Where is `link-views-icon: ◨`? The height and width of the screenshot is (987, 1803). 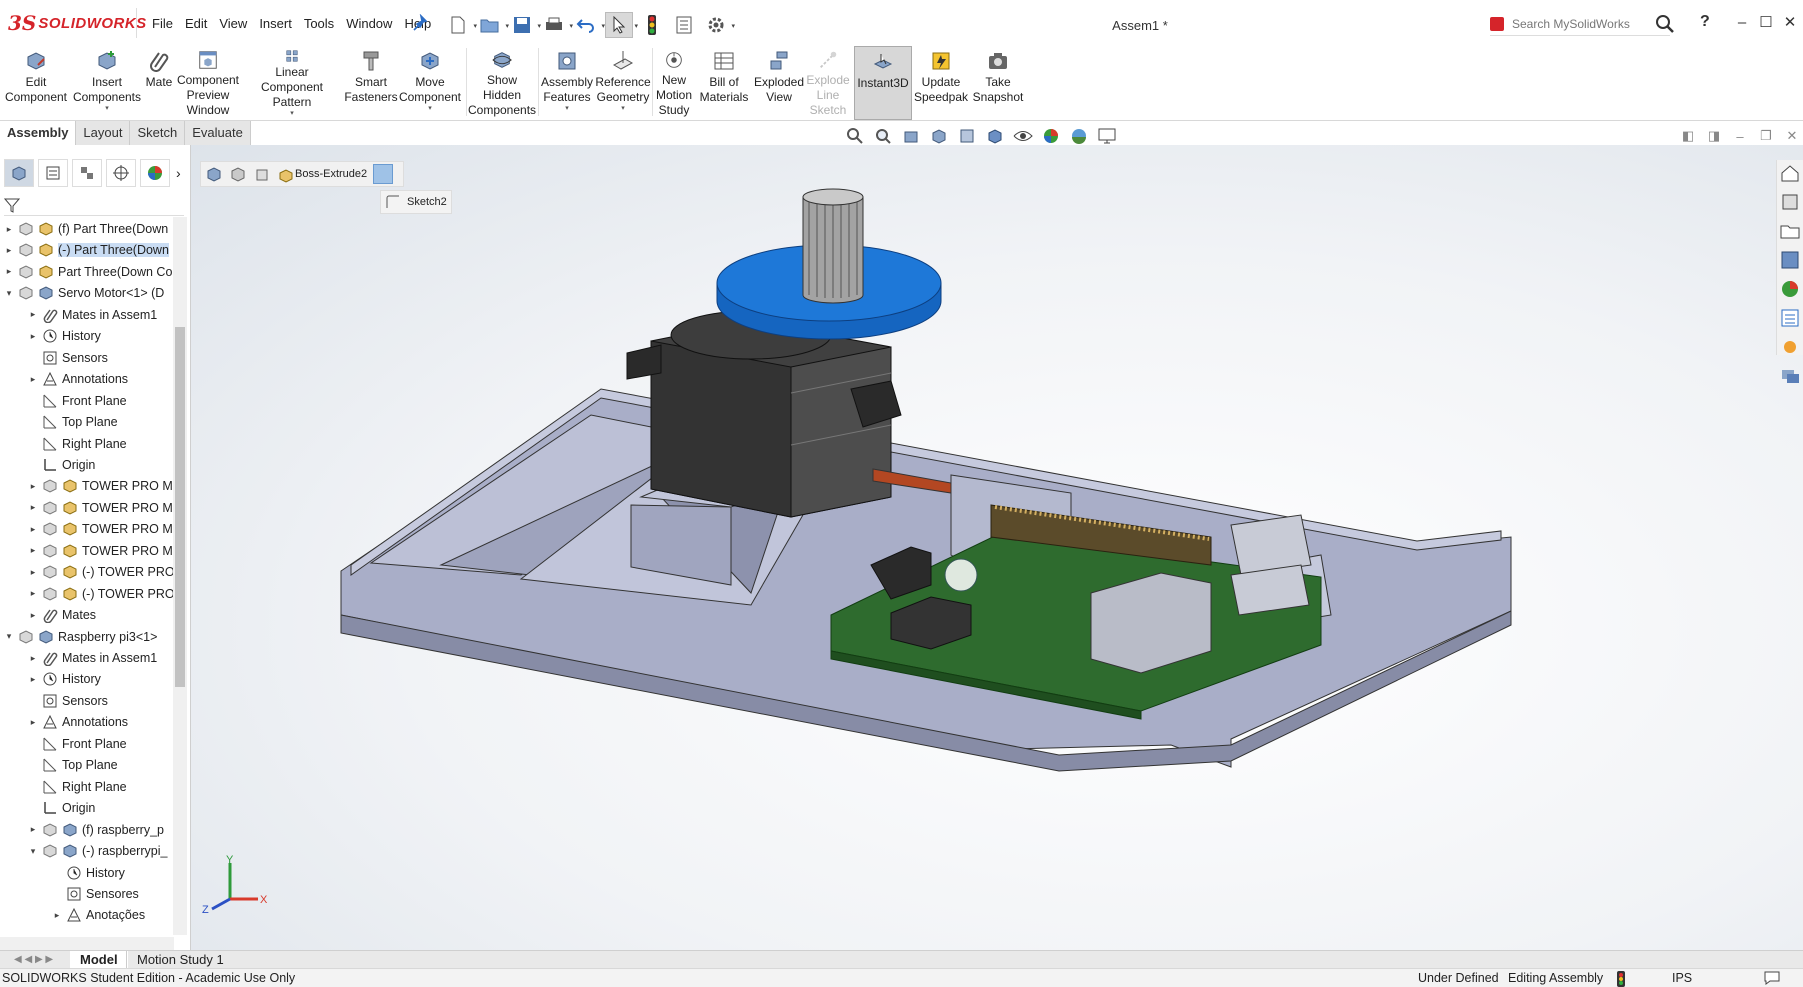 link-views-icon: ◨ is located at coordinates (1714, 136).